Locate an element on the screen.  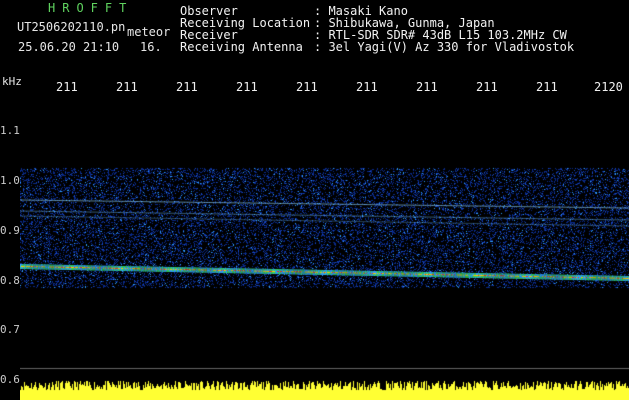
info-antenna-label: Receiving Antenna is located at coordinates (241, 47).